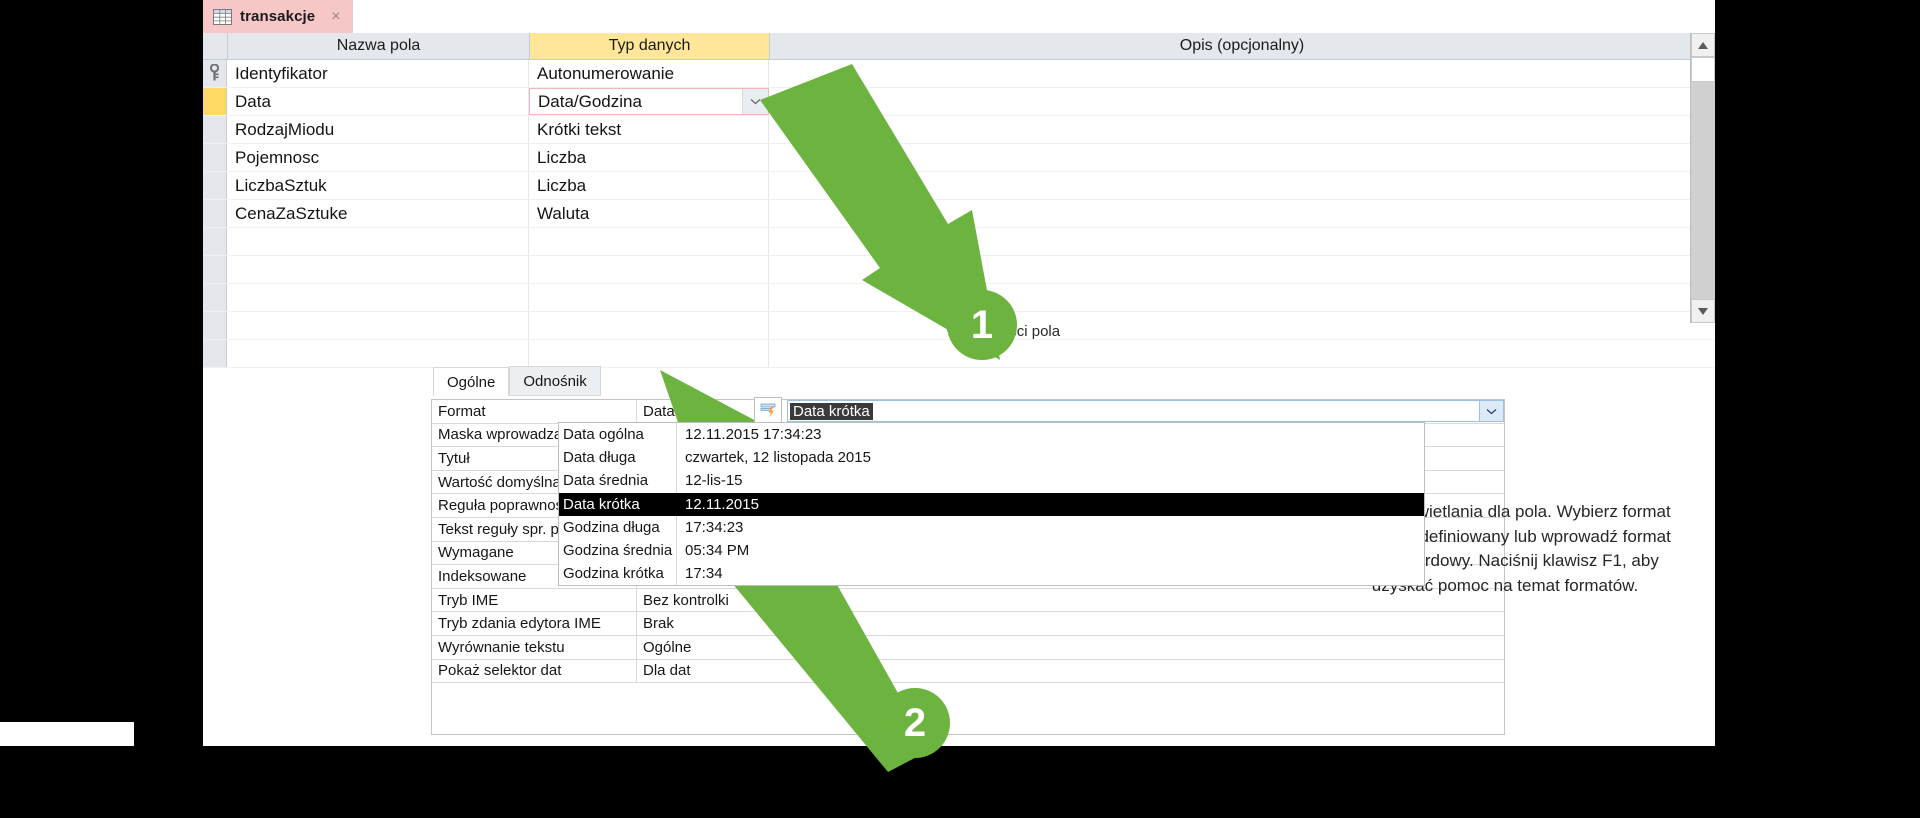  I want to click on scroll-up-icon, so click(1703, 45).